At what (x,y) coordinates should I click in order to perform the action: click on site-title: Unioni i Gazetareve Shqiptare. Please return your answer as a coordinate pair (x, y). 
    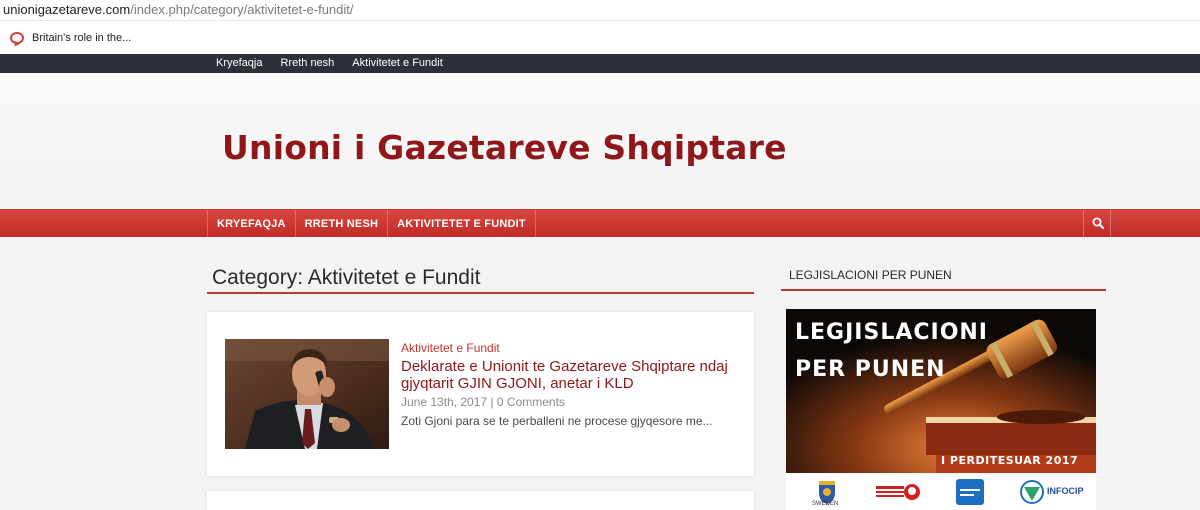
    Looking at the image, I should click on (504, 147).